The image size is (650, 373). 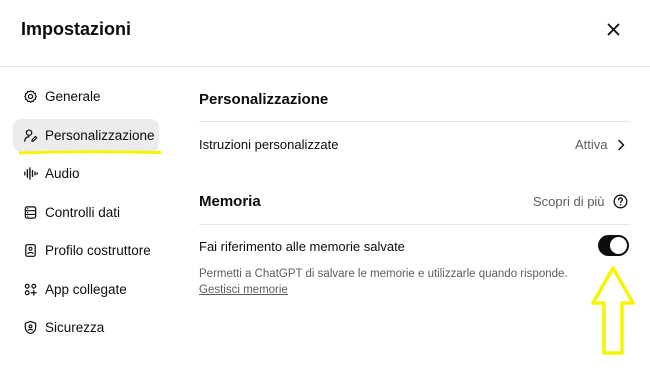 I want to click on sidebar-item-profilo-costruttore: Profilo costruttore, so click(x=88, y=250).